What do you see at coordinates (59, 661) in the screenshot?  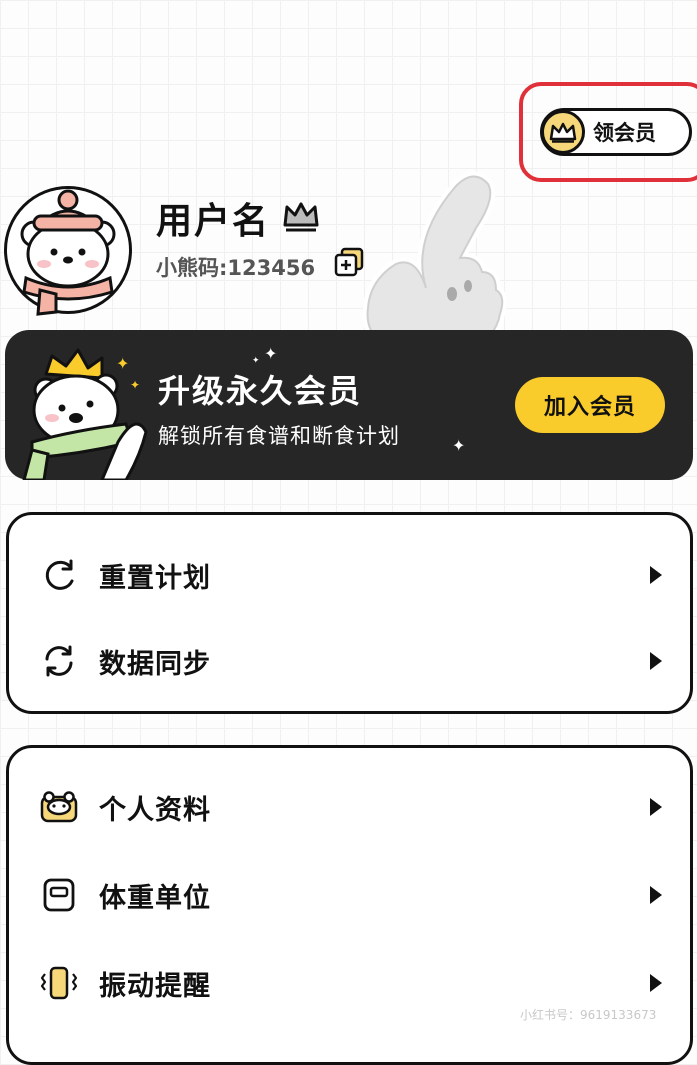 I see `sync-icon` at bounding box center [59, 661].